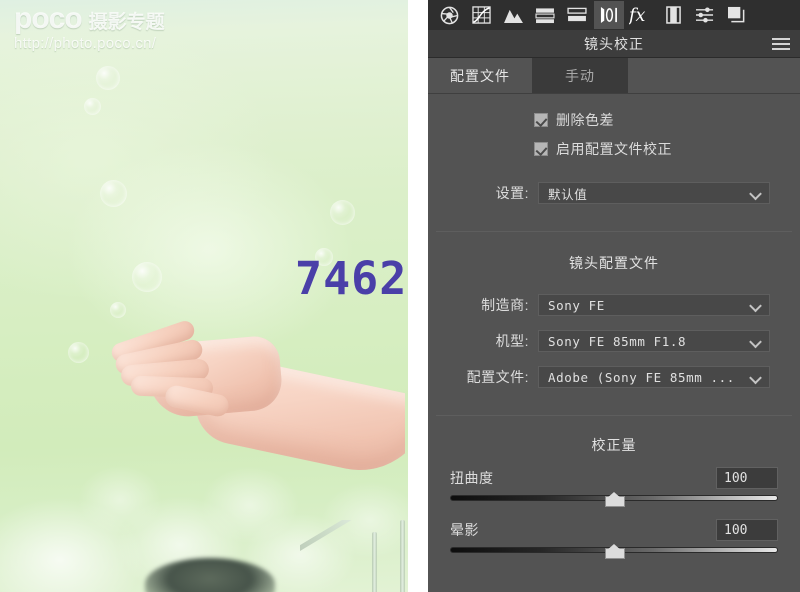 This screenshot has height=592, width=800. What do you see at coordinates (609, 15) in the screenshot?
I see `lens-correction-icon` at bounding box center [609, 15].